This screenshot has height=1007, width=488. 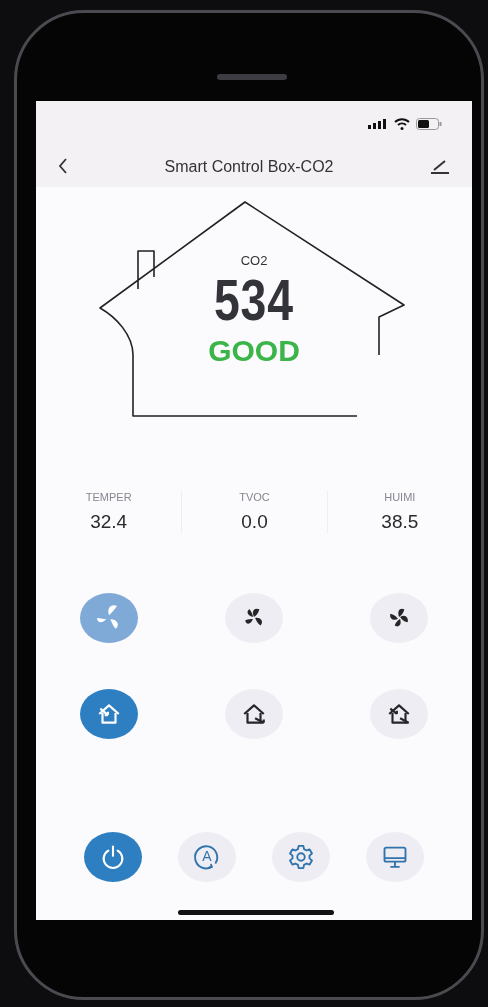 What do you see at coordinates (254, 714) in the screenshot?
I see `house-arrow-icon` at bounding box center [254, 714].